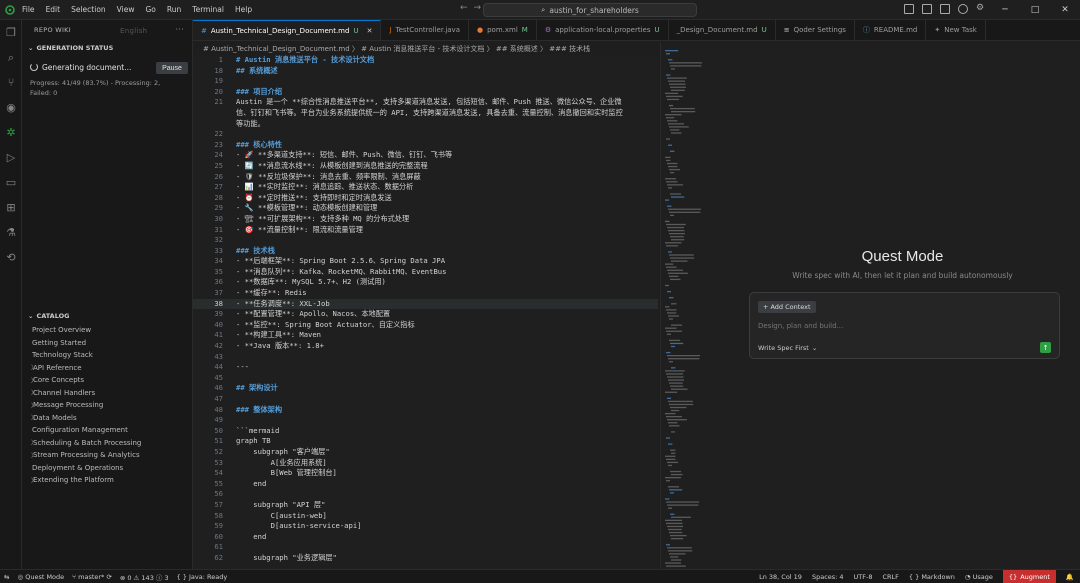  What do you see at coordinates (425, 431) in the screenshot?
I see `code-line: 50 ```mermaid` at bounding box center [425, 431].